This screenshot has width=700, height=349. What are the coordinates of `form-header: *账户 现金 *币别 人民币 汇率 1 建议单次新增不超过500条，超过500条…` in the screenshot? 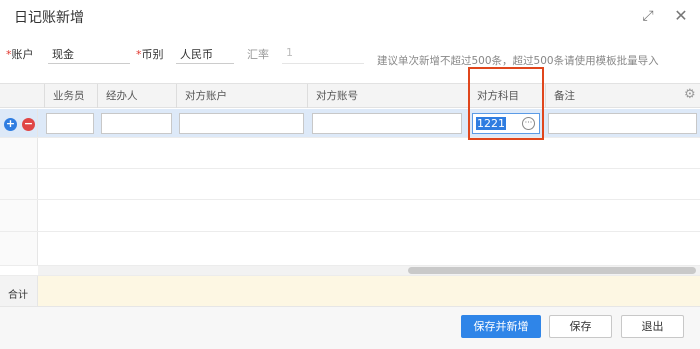 It's located at (350, 52).